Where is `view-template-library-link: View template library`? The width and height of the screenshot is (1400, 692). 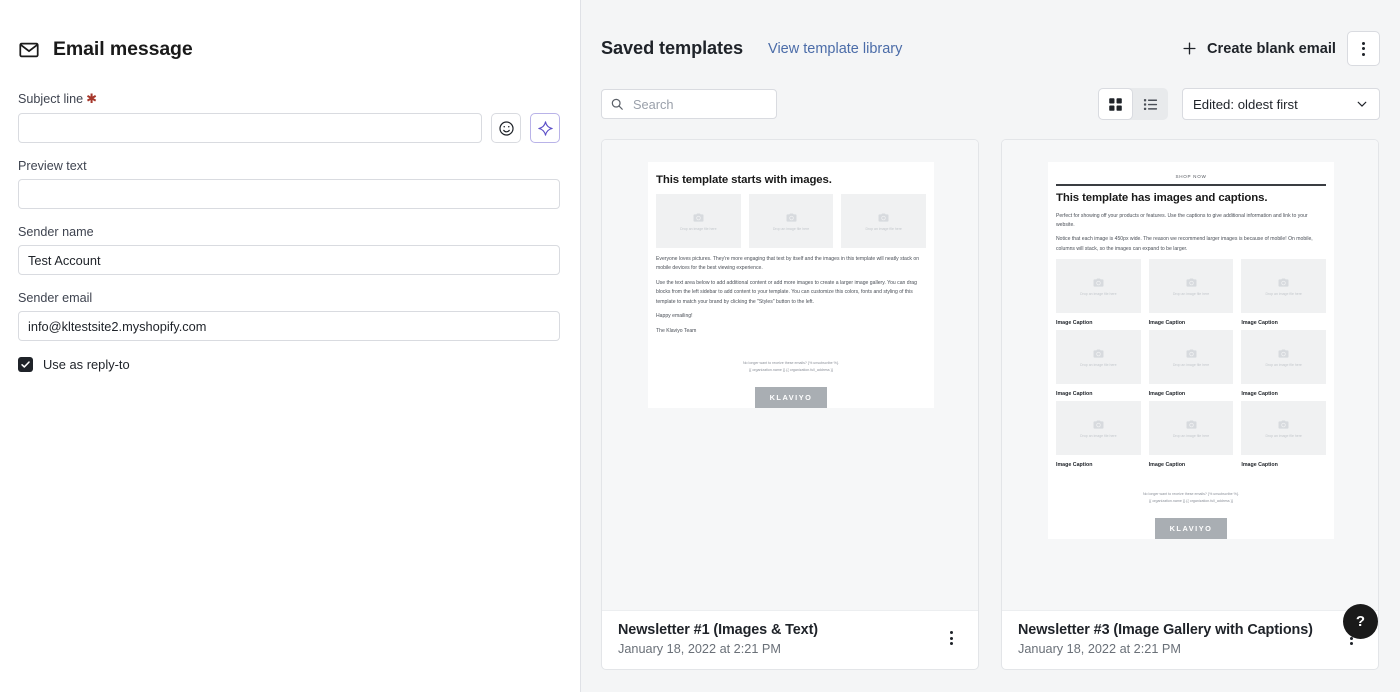 view-template-library-link: View template library is located at coordinates (835, 49).